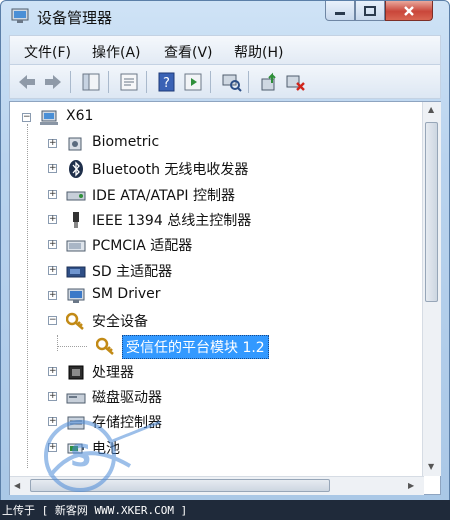 The image size is (450, 520). What do you see at coordinates (164, 195) in the screenshot?
I see `tree-item-label: IDE ATA/ATAPI 控制器` at bounding box center [164, 195].